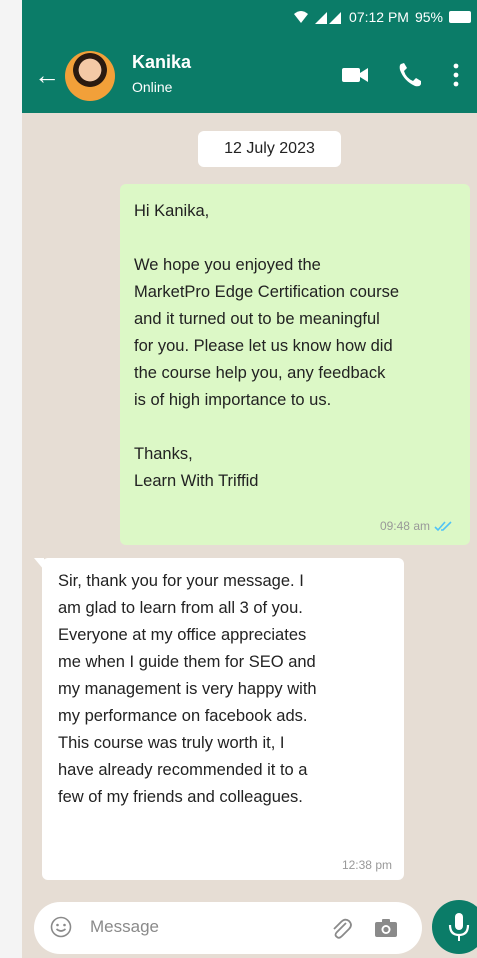 The height and width of the screenshot is (958, 477). I want to click on status-icons: 07:12 PM 95%, so click(382, 17).